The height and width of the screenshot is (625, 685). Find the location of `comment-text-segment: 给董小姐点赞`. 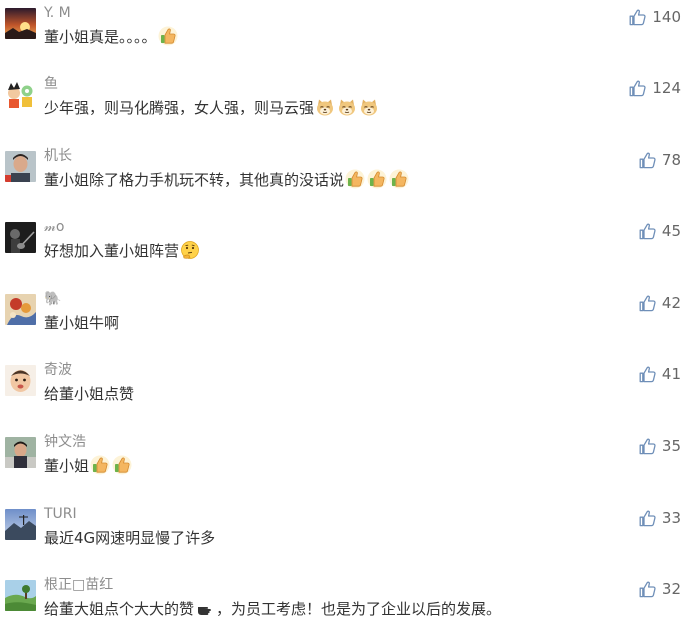

comment-text-segment: 给董小姐点赞 is located at coordinates (89, 394).